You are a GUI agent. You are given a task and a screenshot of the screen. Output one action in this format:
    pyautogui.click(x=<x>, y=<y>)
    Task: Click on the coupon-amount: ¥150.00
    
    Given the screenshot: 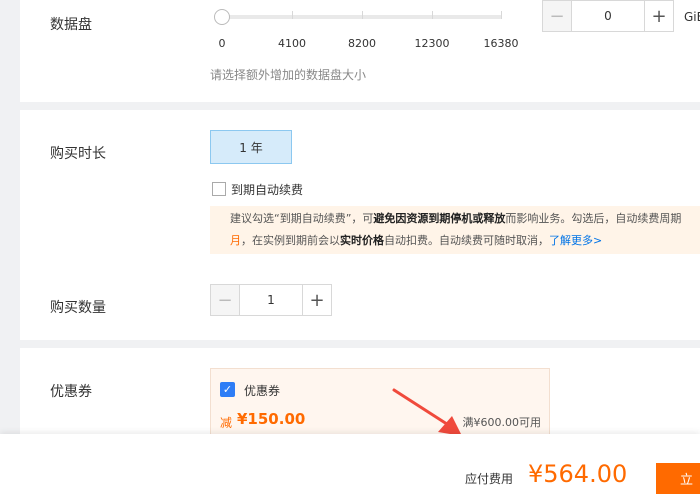 What is the action you would take?
    pyautogui.click(x=271, y=419)
    